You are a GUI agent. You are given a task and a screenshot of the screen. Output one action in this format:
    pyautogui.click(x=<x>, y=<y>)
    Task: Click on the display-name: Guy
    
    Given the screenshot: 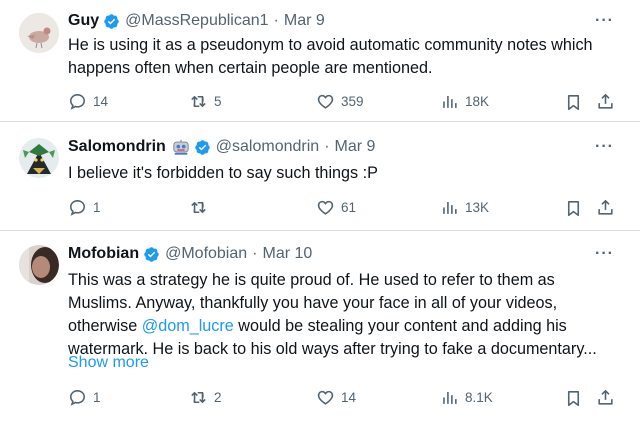 What is the action you would take?
    pyautogui.click(x=83, y=21)
    